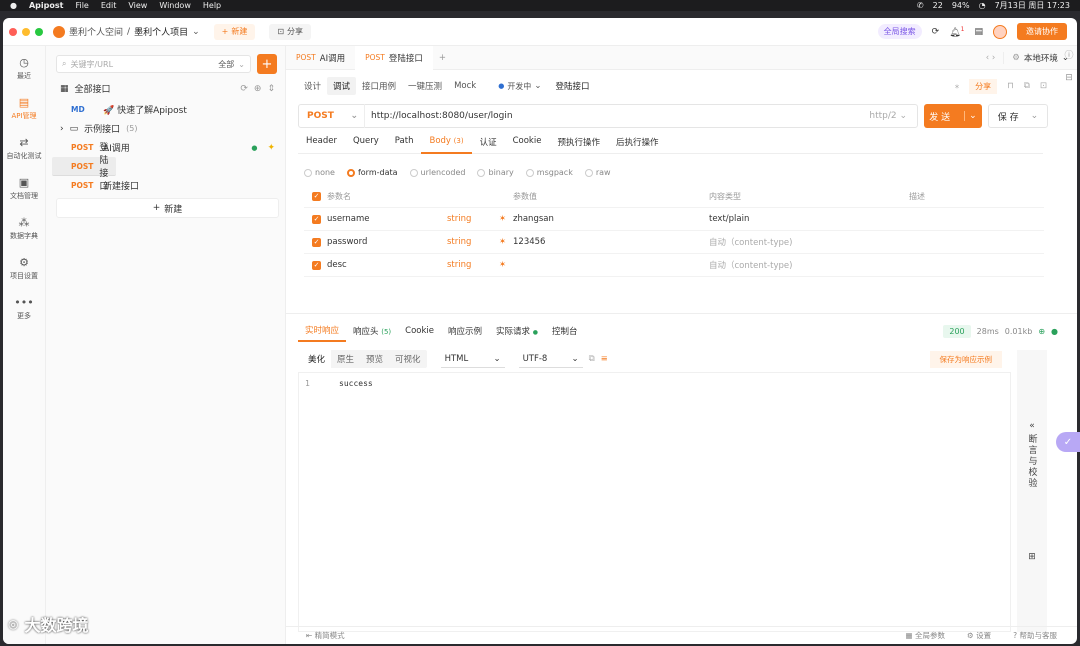  I want to click on menu-file: File, so click(81, 5).